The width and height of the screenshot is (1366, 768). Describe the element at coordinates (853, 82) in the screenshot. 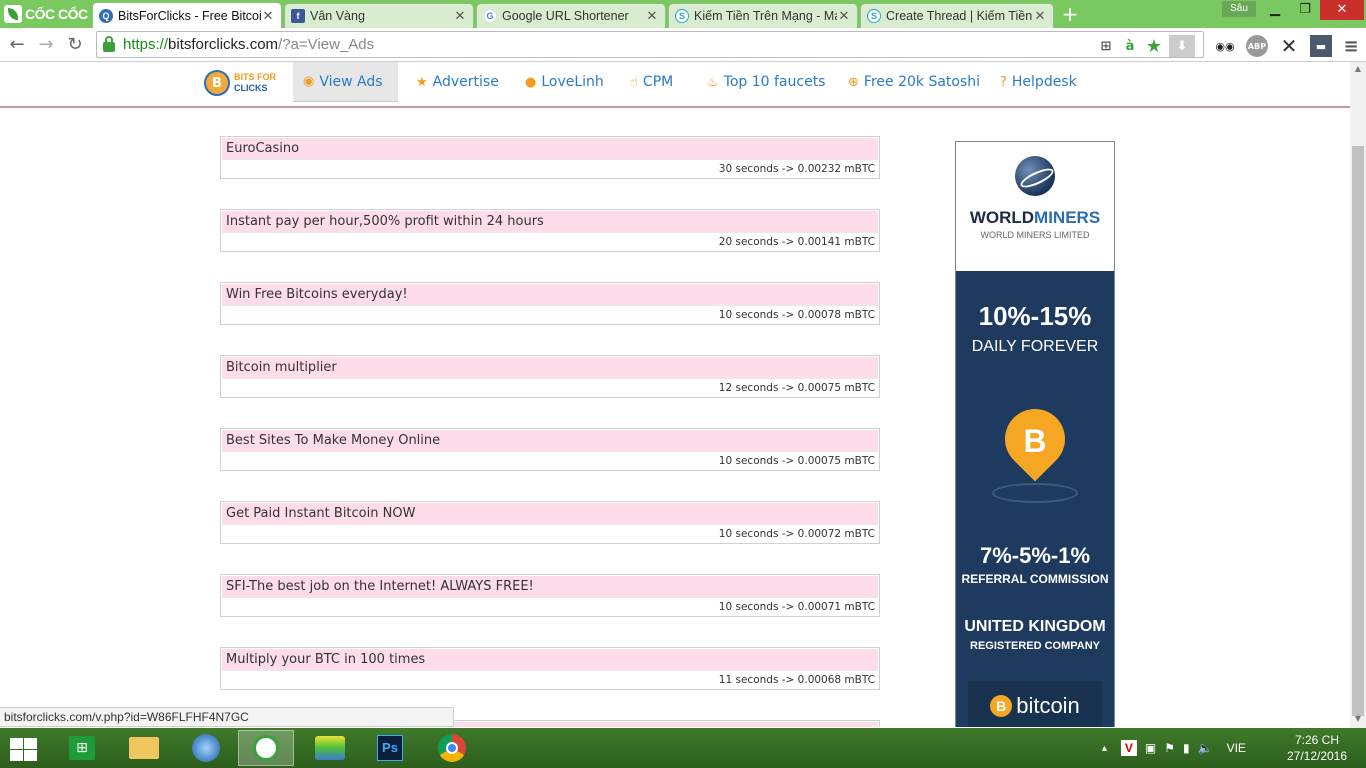

I see `plus-circle-icon: ⊕` at that location.